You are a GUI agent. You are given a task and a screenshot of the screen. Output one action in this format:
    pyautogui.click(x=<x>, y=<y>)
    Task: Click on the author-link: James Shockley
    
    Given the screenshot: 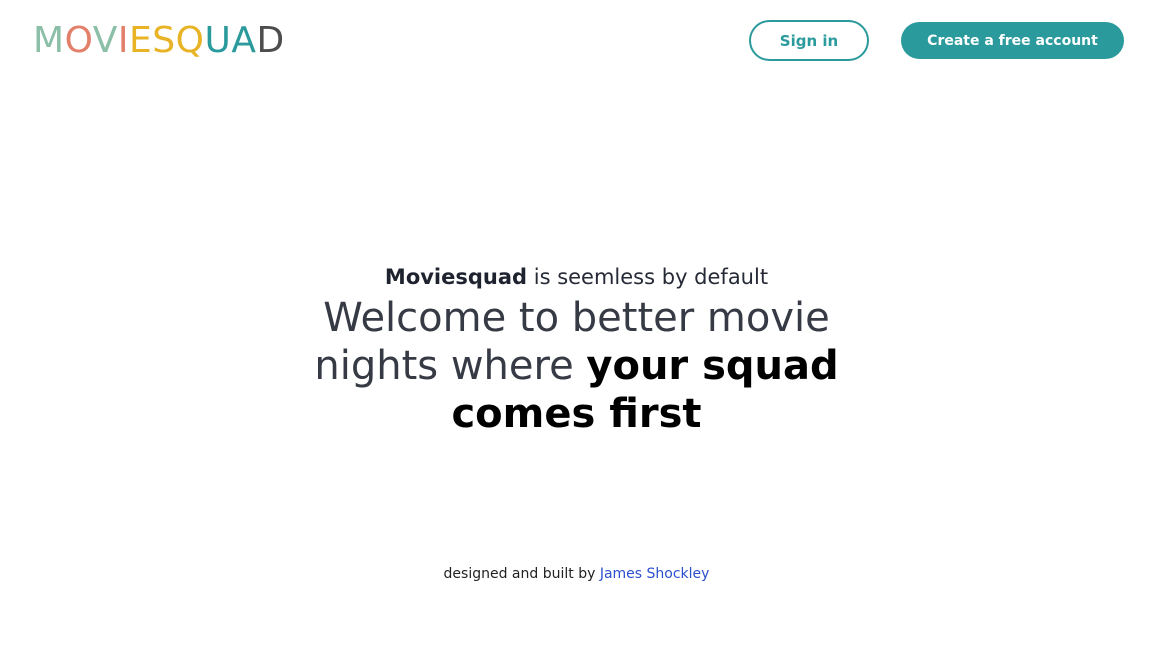 What is the action you would take?
    pyautogui.click(x=655, y=574)
    